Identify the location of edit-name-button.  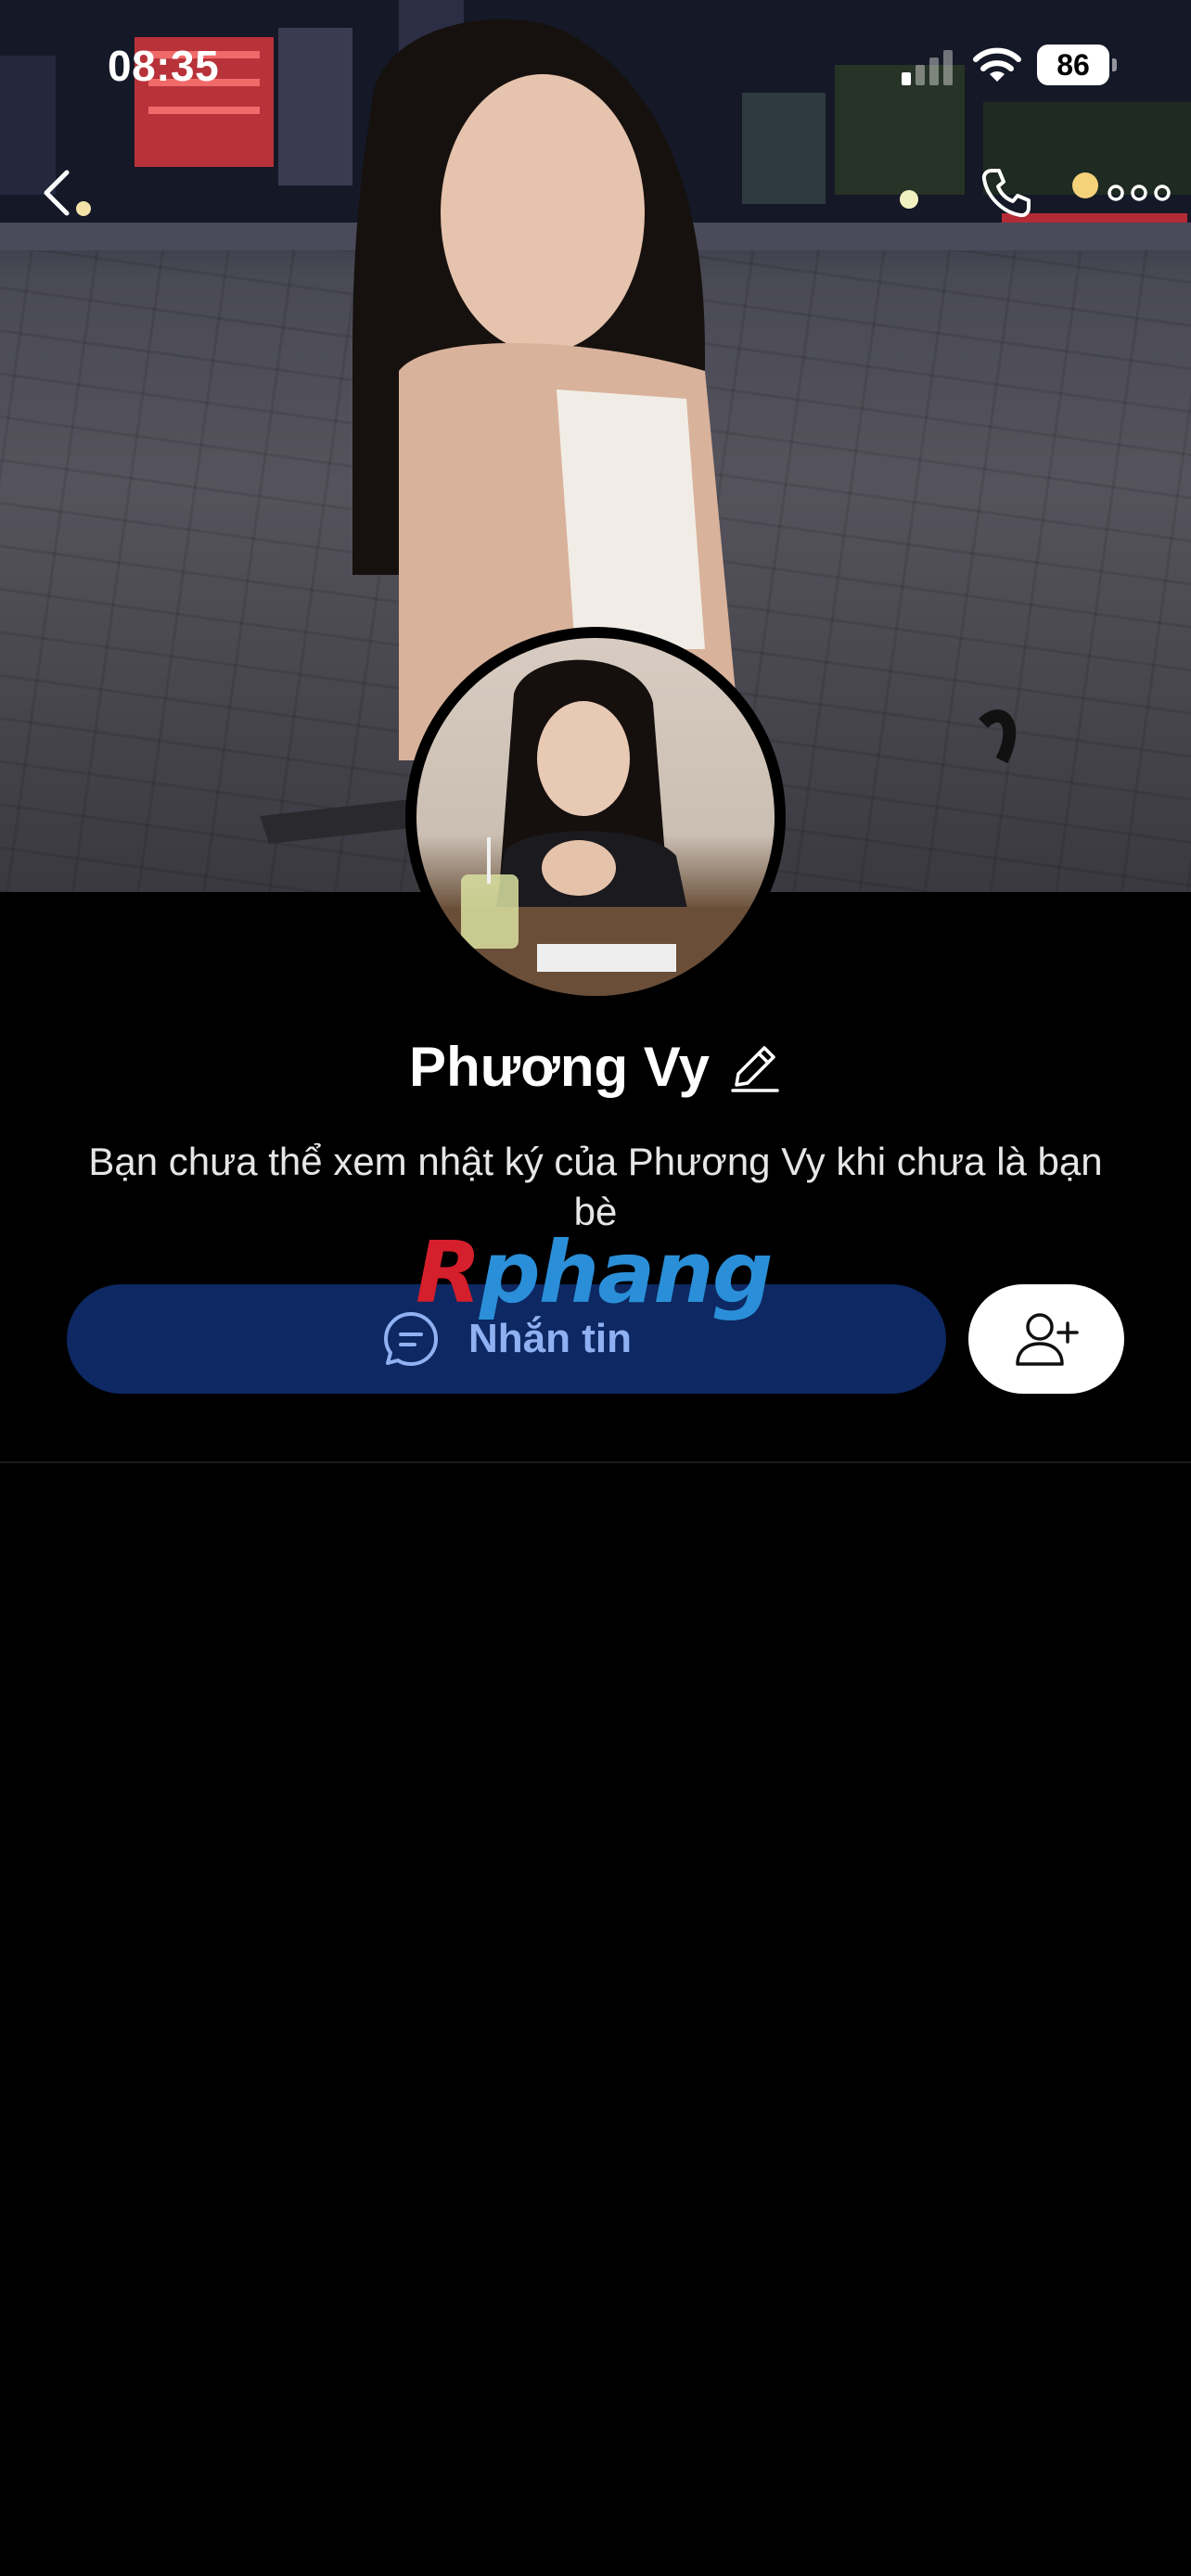
(755, 1066).